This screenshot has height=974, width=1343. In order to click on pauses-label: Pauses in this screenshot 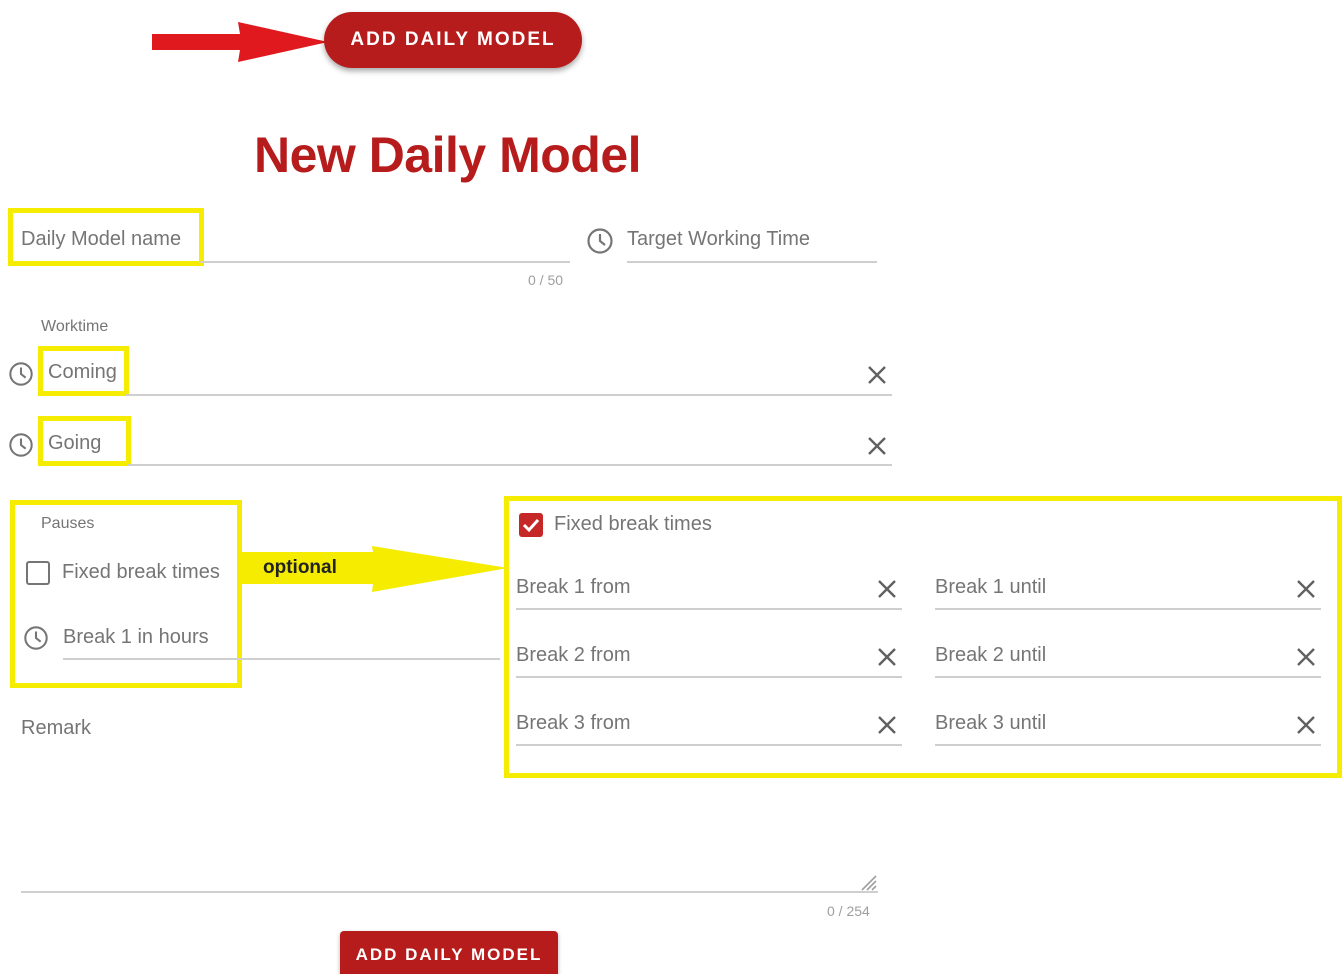, I will do `click(68, 523)`.